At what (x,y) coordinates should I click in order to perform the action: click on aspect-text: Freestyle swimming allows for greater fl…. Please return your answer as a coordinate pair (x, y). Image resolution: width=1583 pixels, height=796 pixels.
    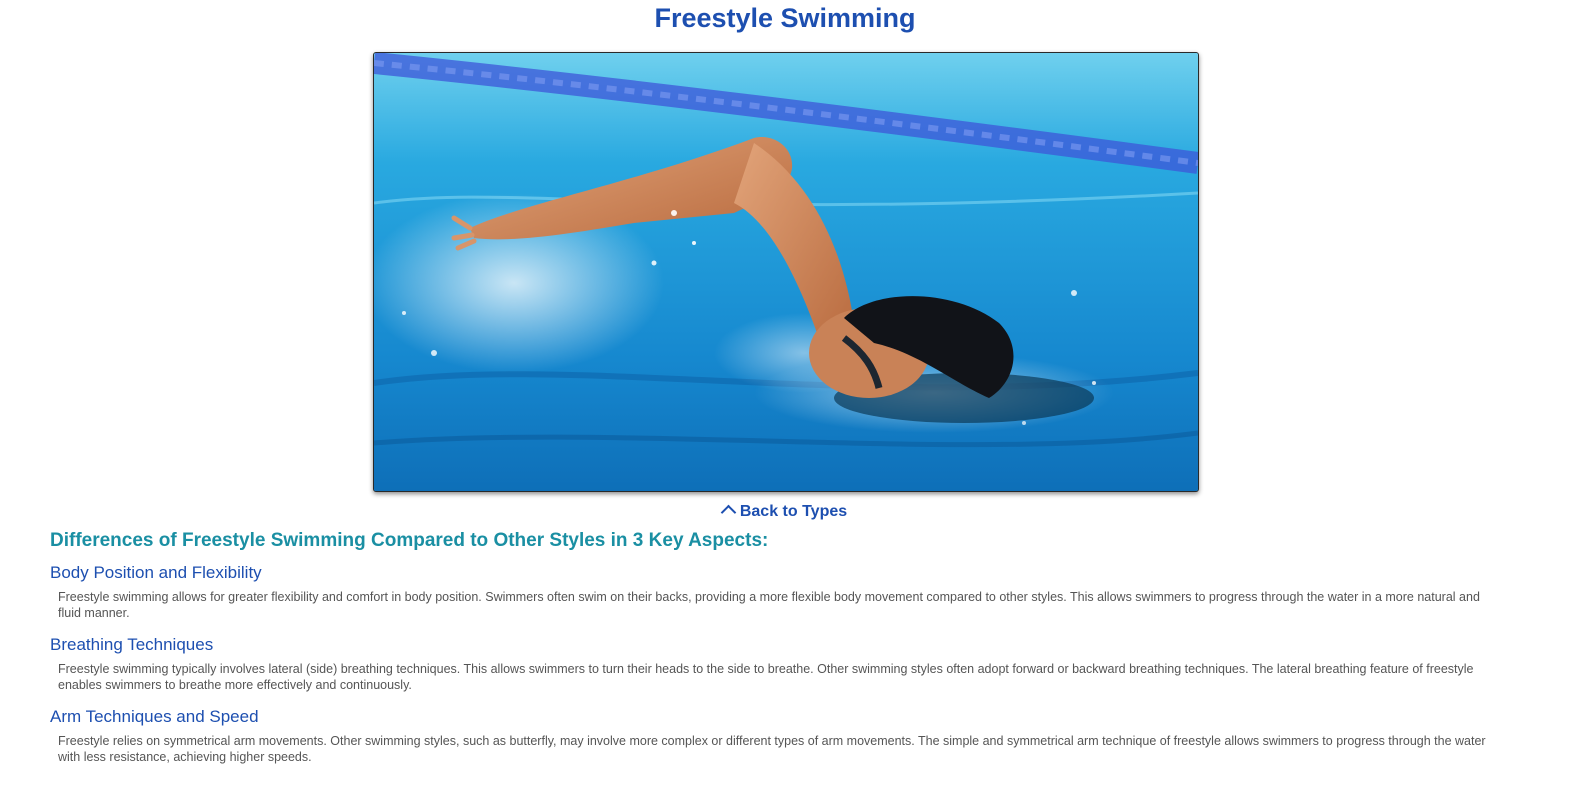
    Looking at the image, I should click on (769, 605).